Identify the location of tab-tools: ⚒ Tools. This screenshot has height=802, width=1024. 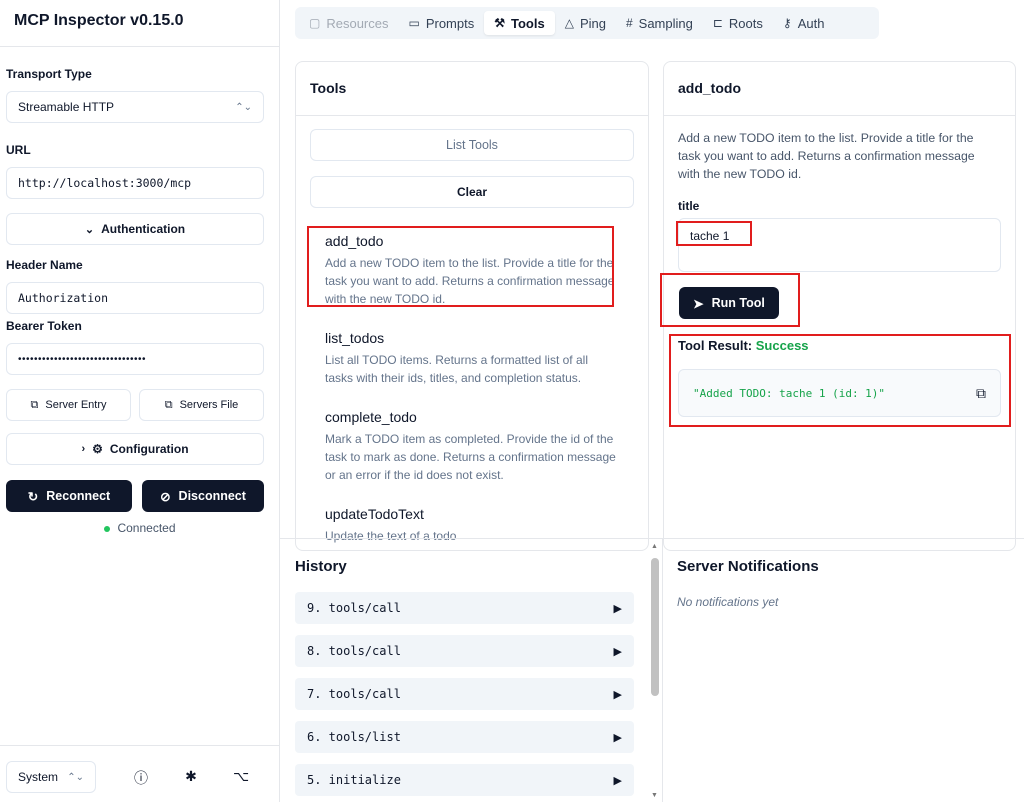
(519, 23).